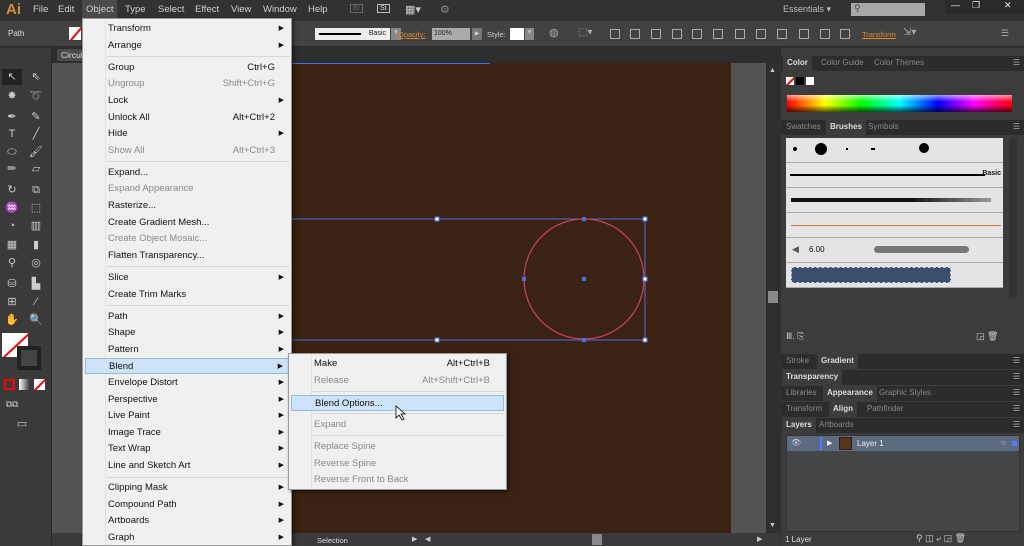 This screenshot has height=546, width=1024. I want to click on free-transform-tool-icon: ⬚, so click(36, 208).